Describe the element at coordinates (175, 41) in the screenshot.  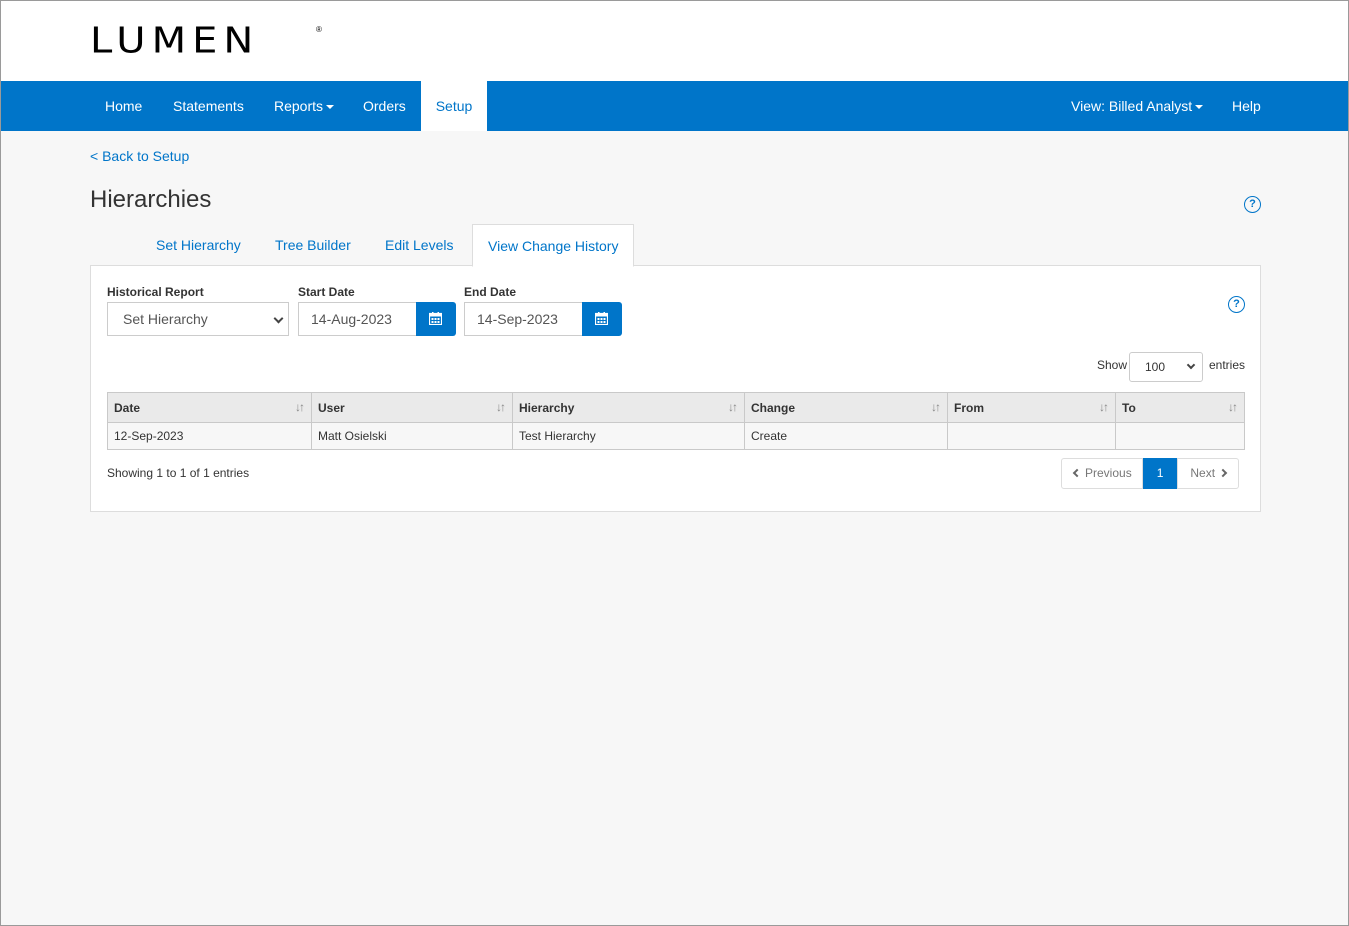
I see `logo-text: LUMEN` at that location.